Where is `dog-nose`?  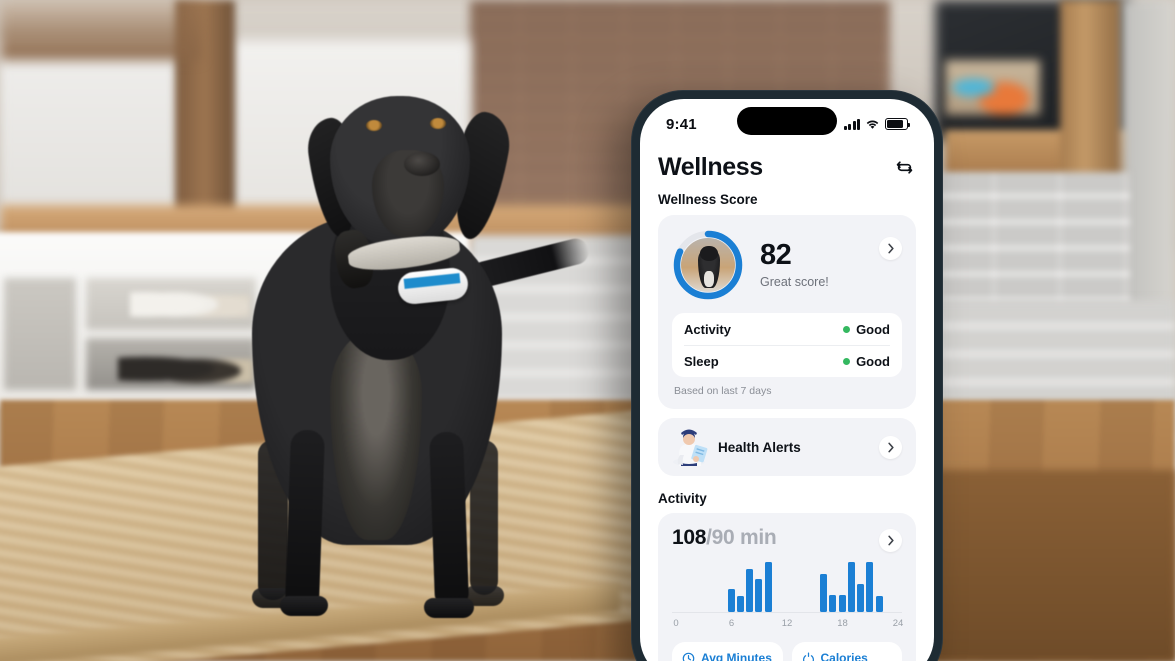 dog-nose is located at coordinates (422, 164).